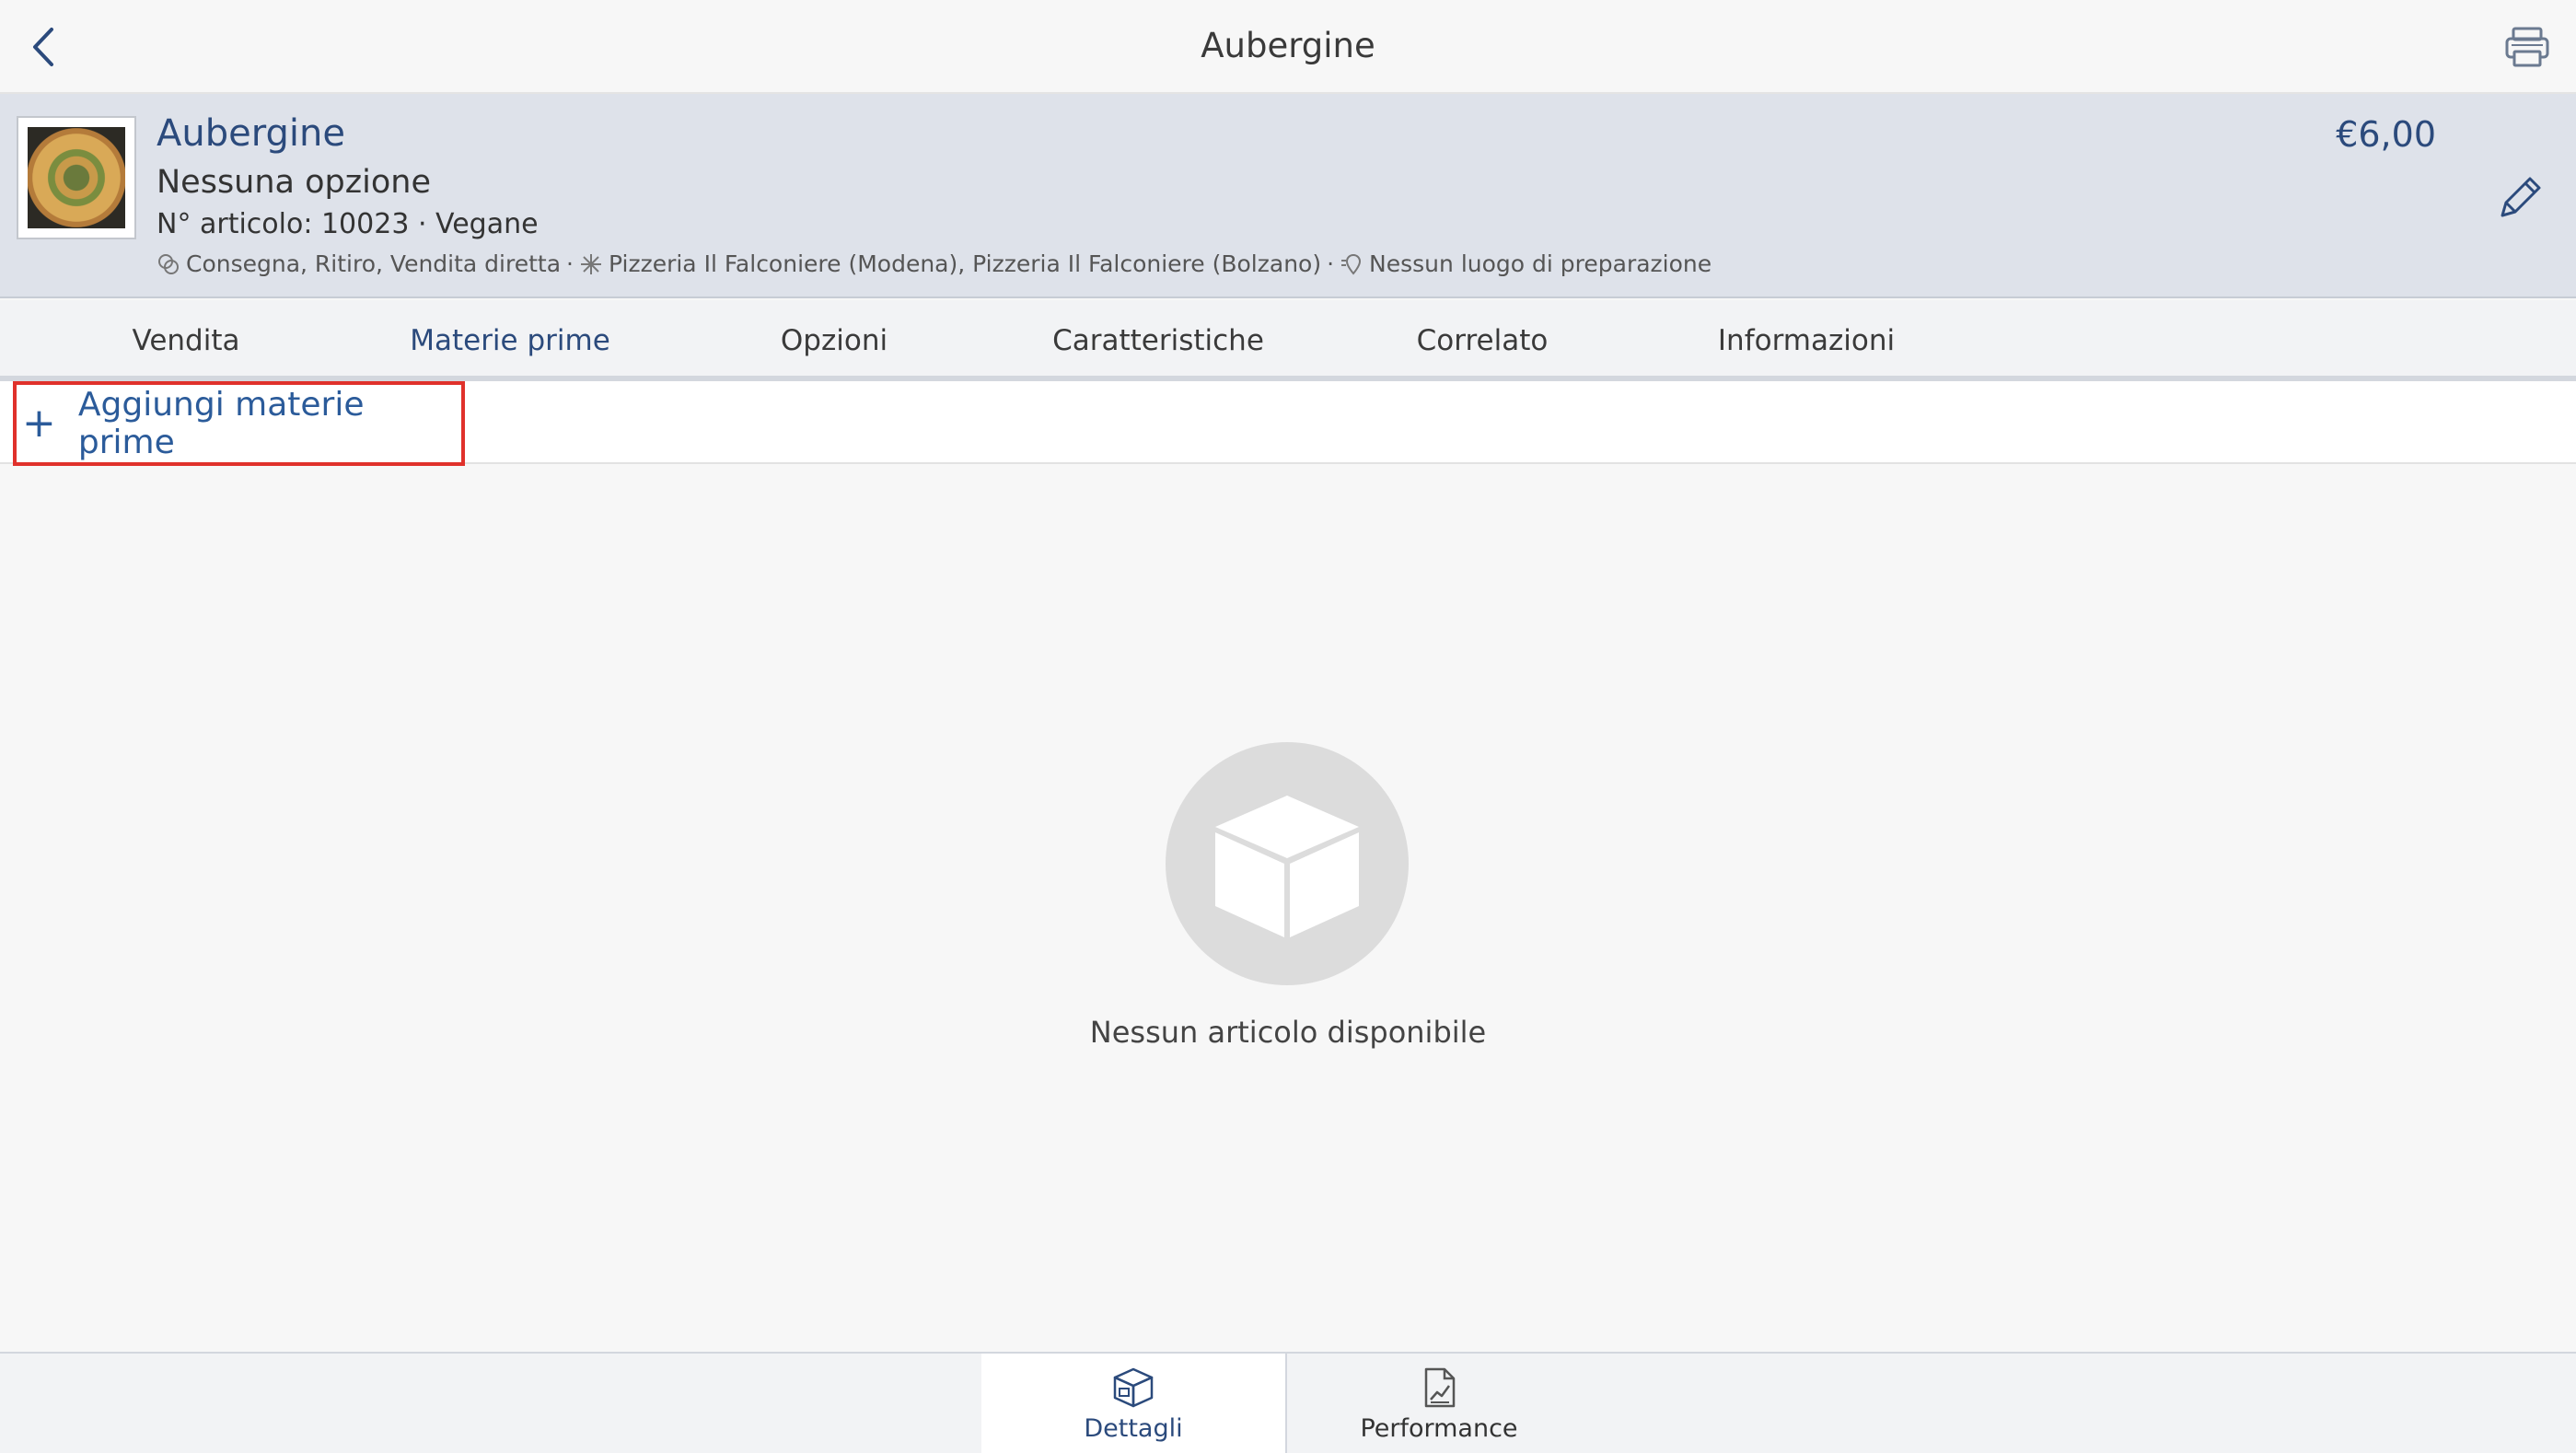 The image size is (2576, 1453). I want to click on add-raw-materials-label: Aggiungi materie prime, so click(221, 423).